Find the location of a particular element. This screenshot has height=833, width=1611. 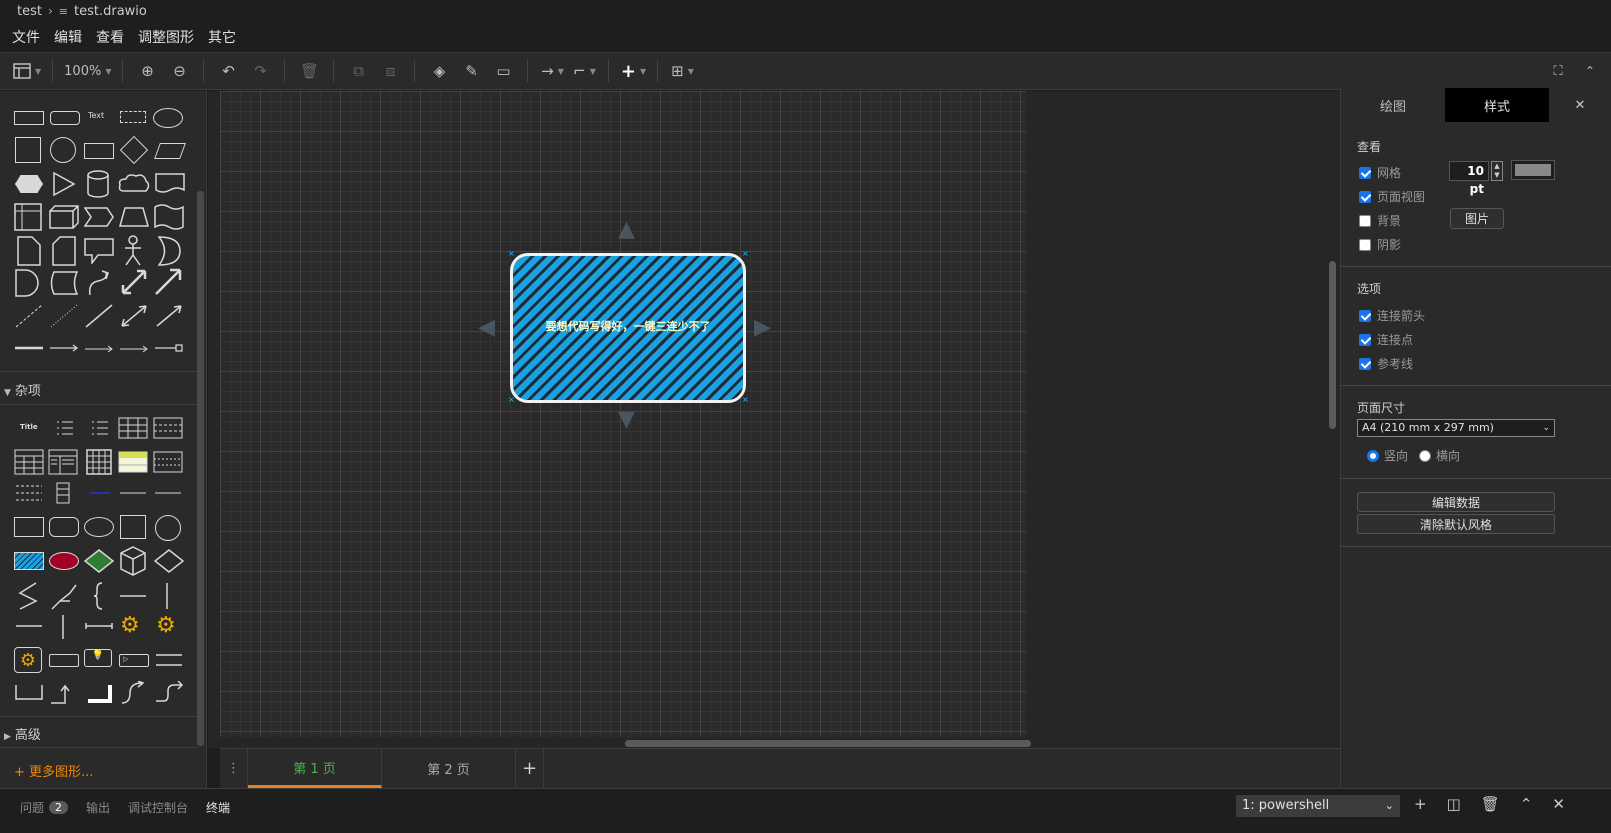

maximize-panel-icon: ⌃ is located at coordinates (1526, 804).